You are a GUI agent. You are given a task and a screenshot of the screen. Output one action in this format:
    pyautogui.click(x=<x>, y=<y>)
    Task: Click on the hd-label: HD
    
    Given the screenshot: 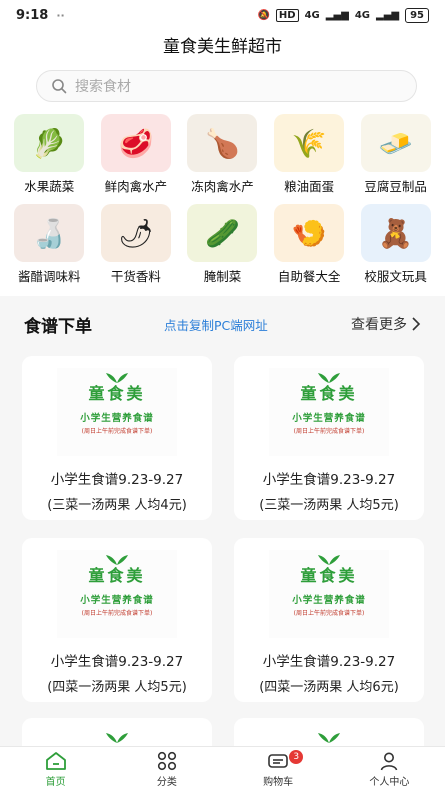 What is the action you would take?
    pyautogui.click(x=287, y=15)
    